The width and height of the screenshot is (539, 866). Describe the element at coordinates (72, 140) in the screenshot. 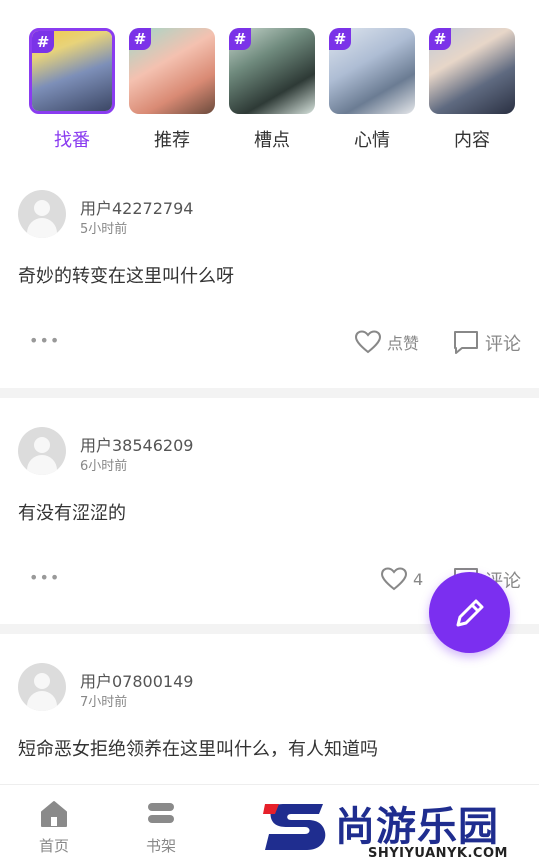

I see `topic-label: 找番` at that location.